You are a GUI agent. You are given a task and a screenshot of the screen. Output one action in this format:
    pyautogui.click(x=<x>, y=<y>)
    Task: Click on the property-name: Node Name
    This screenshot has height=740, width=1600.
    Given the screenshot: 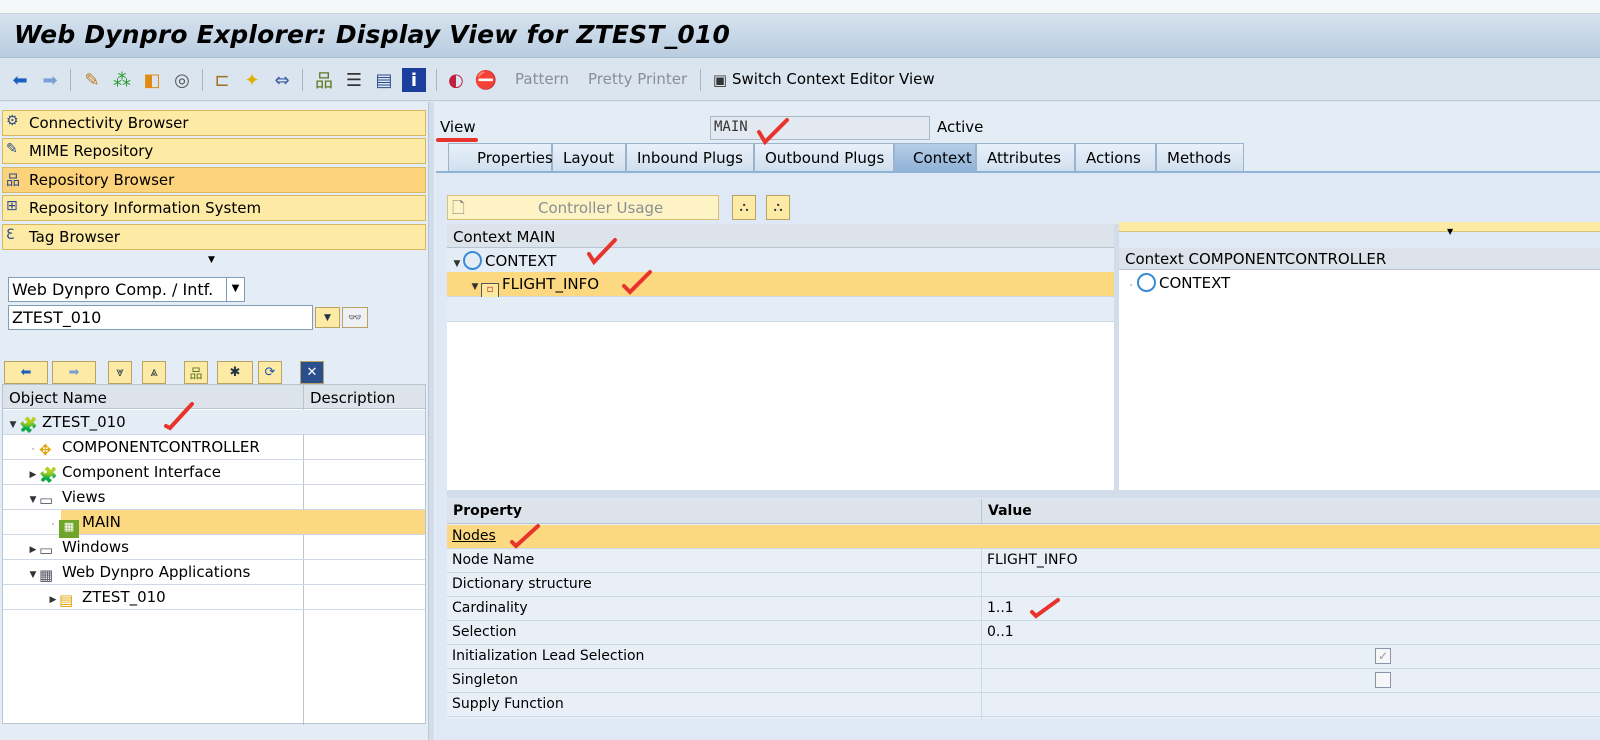 What is the action you would take?
    pyautogui.click(x=714, y=561)
    